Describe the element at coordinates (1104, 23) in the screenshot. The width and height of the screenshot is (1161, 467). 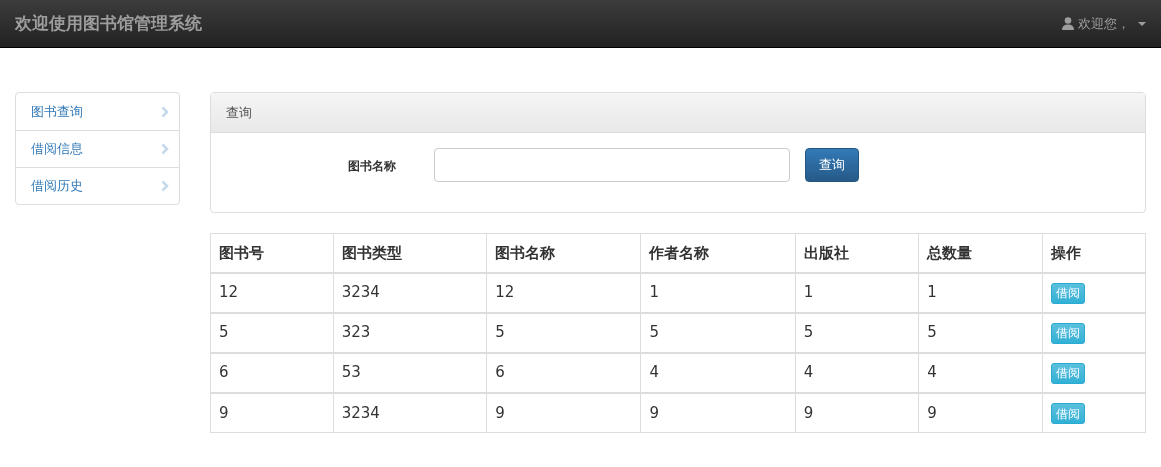
I see `user-menu: 欢迎您，` at that location.